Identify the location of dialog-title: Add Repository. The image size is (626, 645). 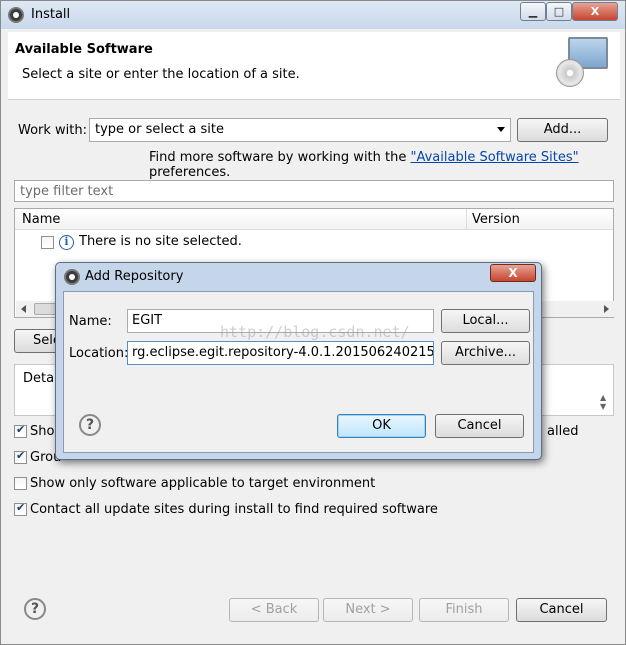
(134, 276).